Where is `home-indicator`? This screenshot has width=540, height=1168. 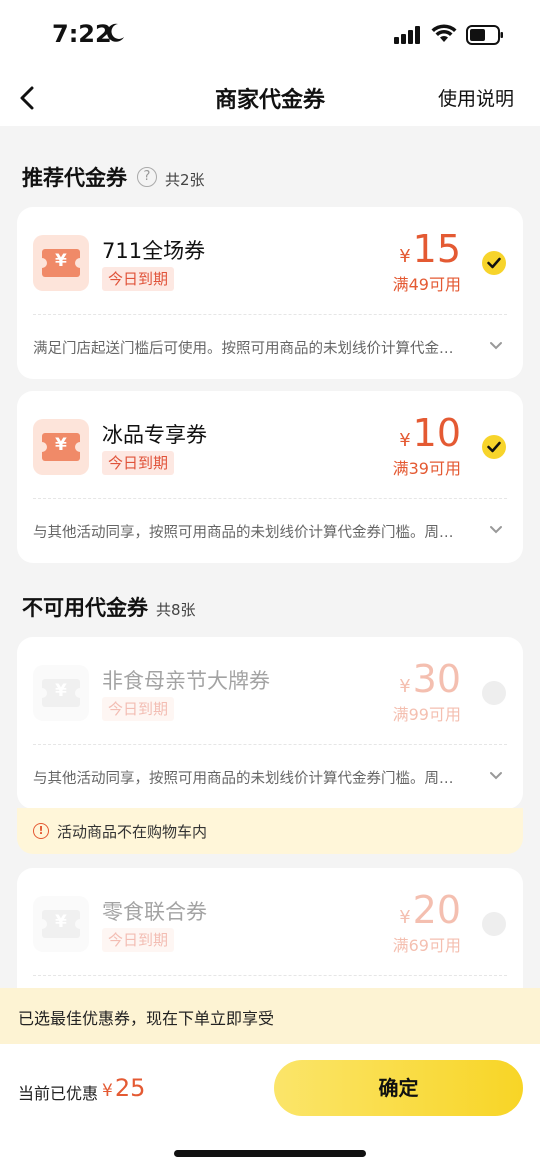 home-indicator is located at coordinates (270, 1153).